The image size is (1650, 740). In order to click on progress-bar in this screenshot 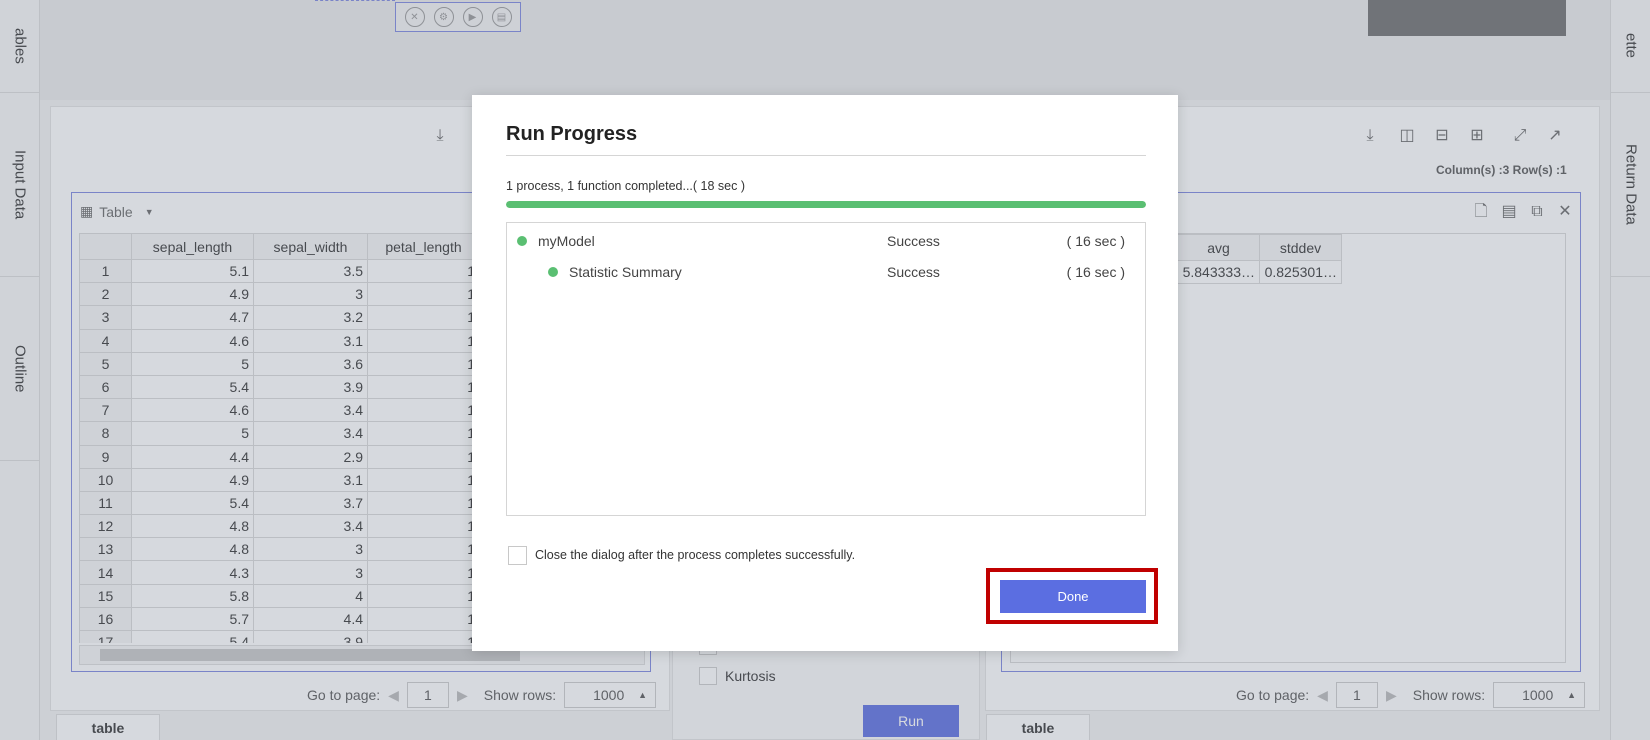, I will do `click(826, 204)`.